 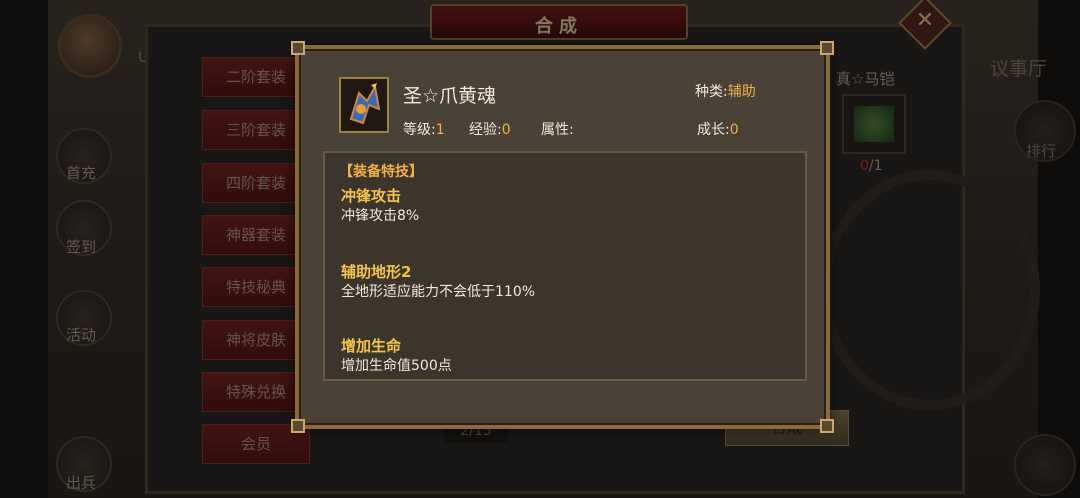 What do you see at coordinates (559, 26) in the screenshot?
I see `window-title: 合成` at bounding box center [559, 26].